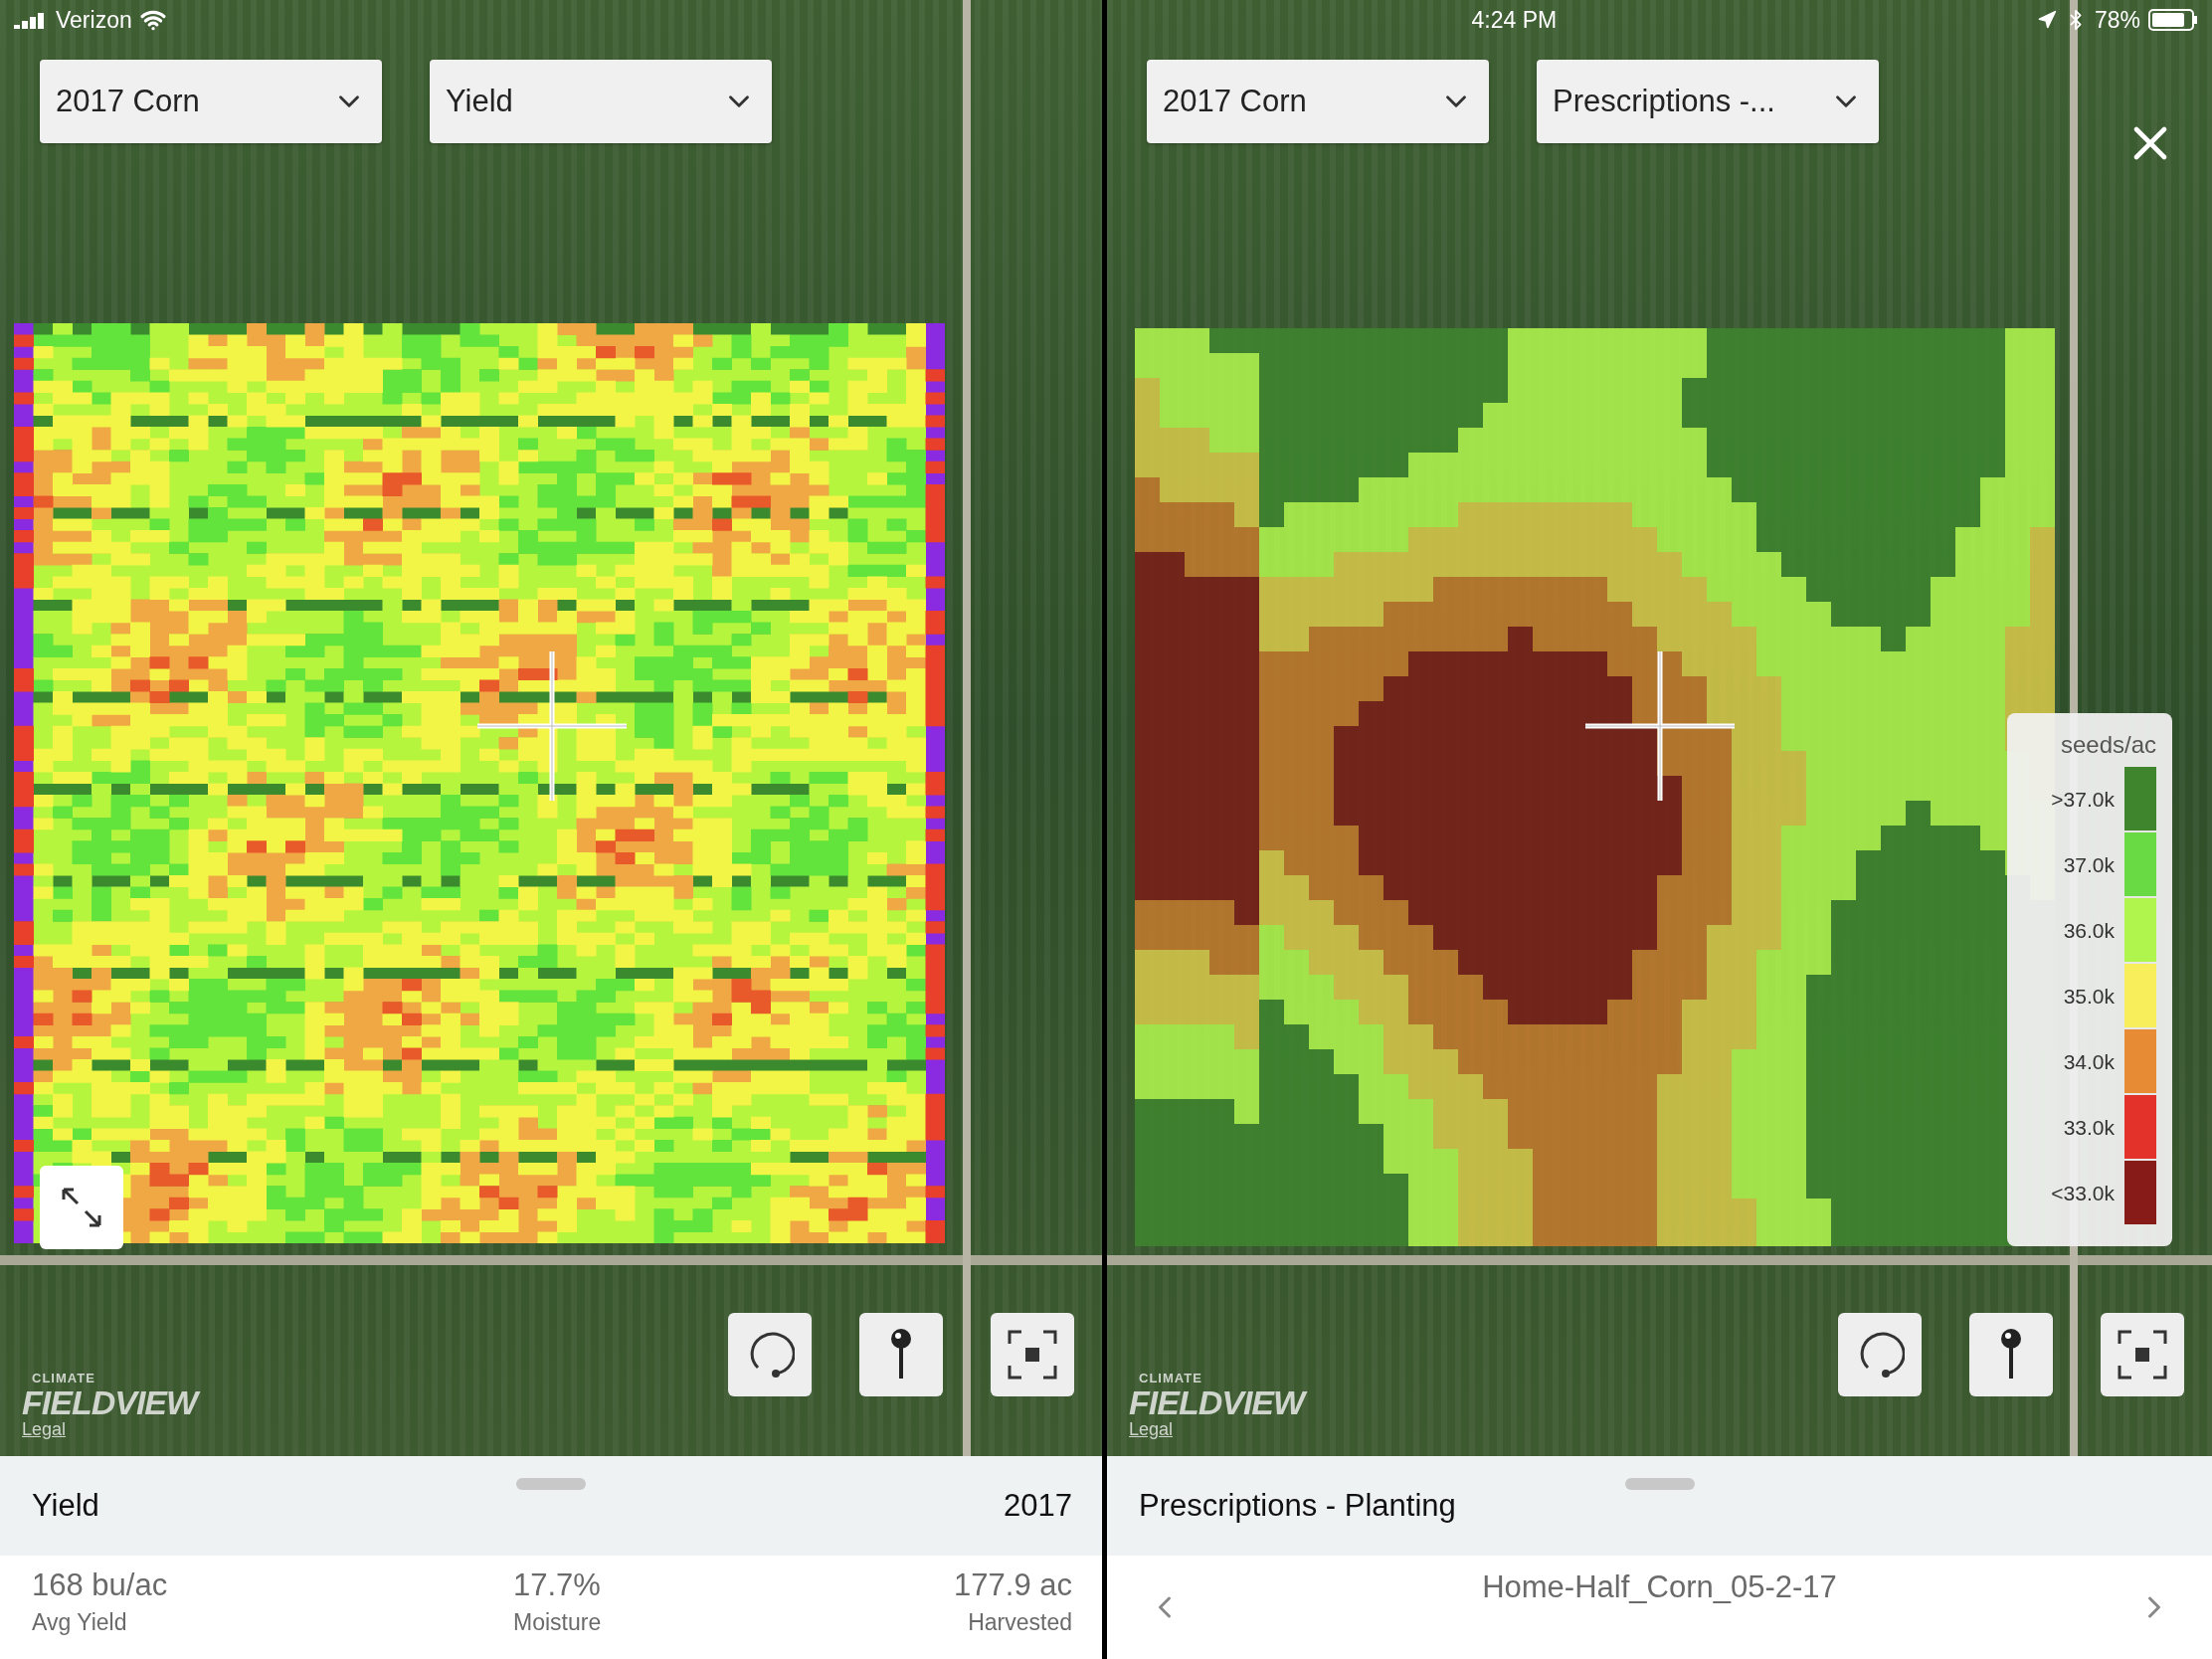  I want to click on stat-value: 17.7%, so click(557, 1585).